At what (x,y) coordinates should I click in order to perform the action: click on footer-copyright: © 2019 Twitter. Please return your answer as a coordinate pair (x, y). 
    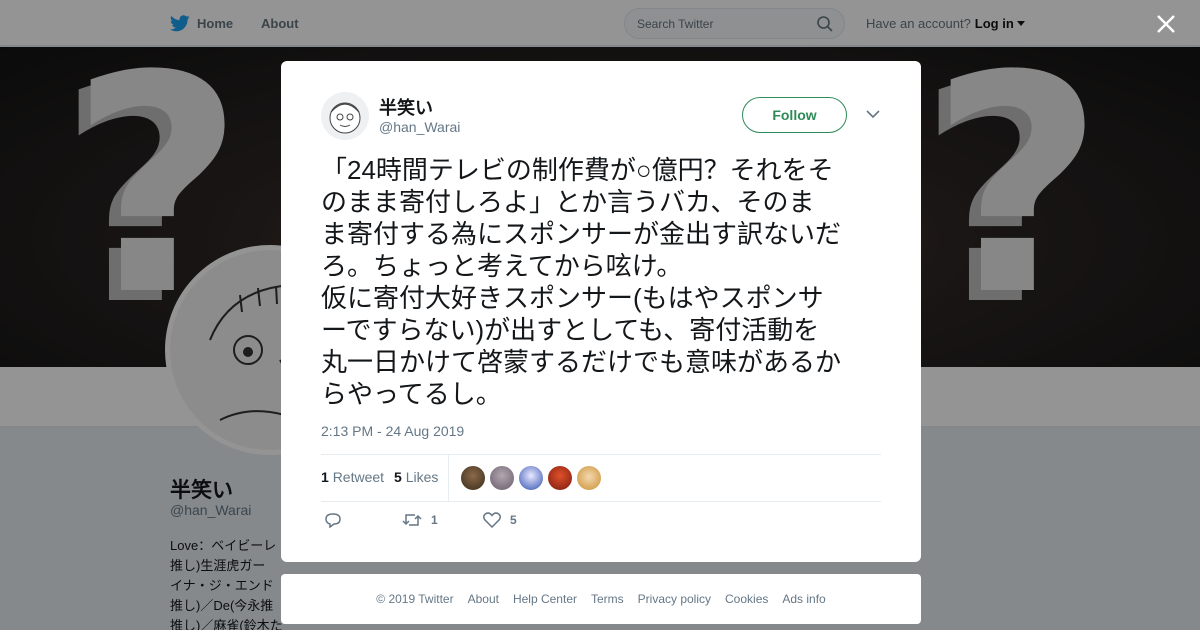
    Looking at the image, I should click on (415, 599).